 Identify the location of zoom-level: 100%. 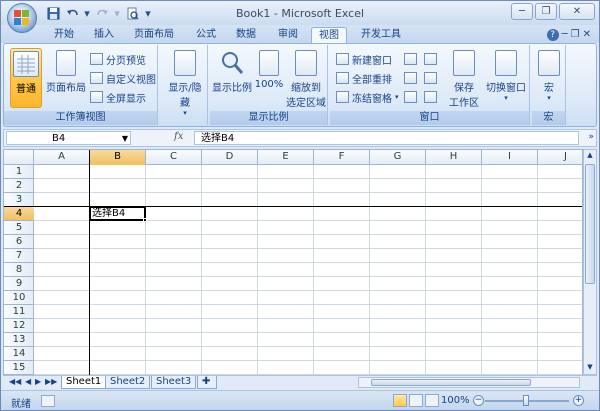
(455, 400).